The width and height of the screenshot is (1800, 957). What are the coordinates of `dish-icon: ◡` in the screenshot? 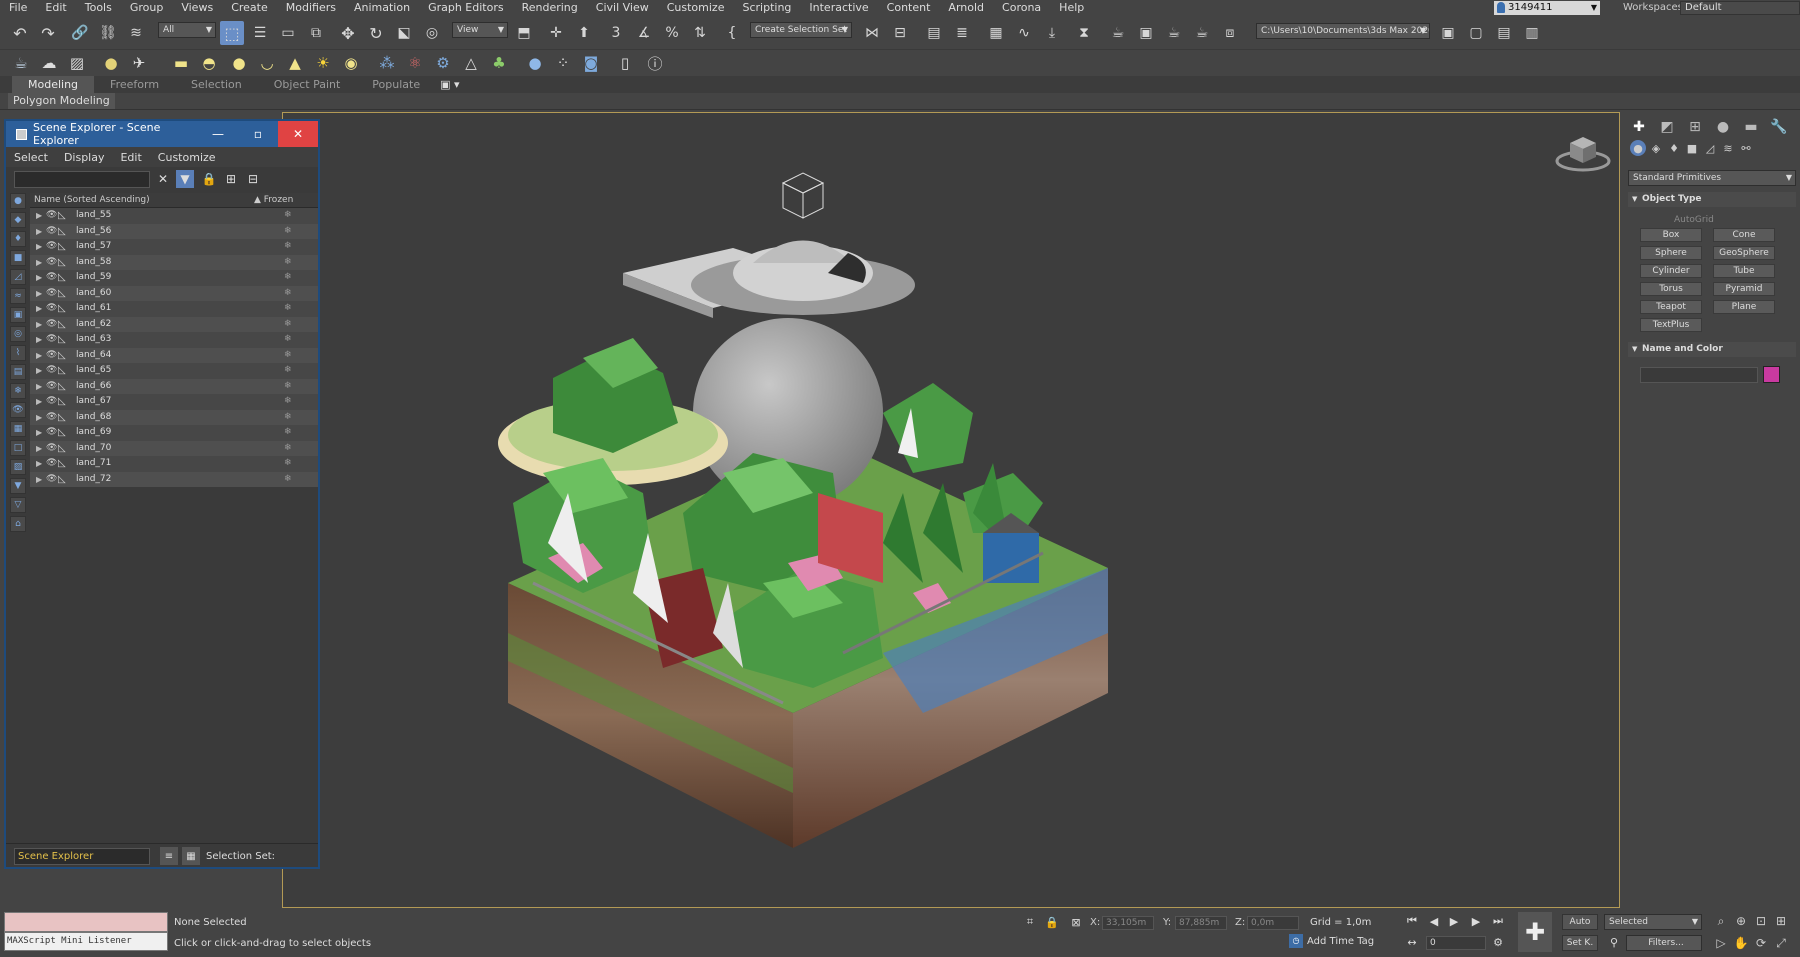 It's located at (267, 63).